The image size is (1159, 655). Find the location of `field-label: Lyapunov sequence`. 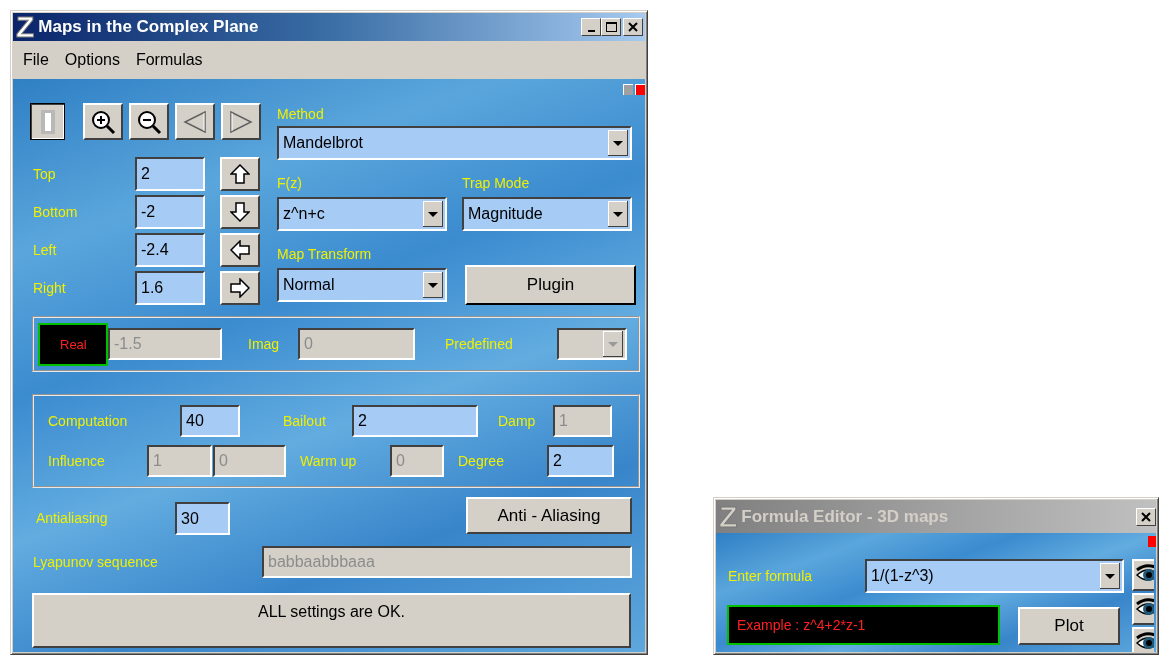

field-label: Lyapunov sequence is located at coordinates (96, 562).